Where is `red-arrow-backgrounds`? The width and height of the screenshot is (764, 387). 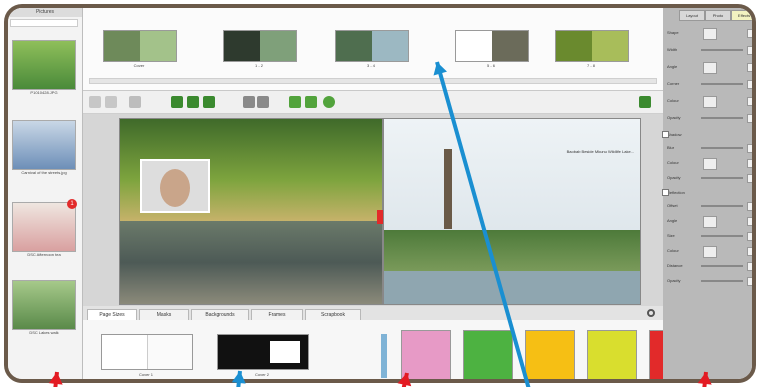
red-arrow-backgrounds is located at coordinates (404, 379).